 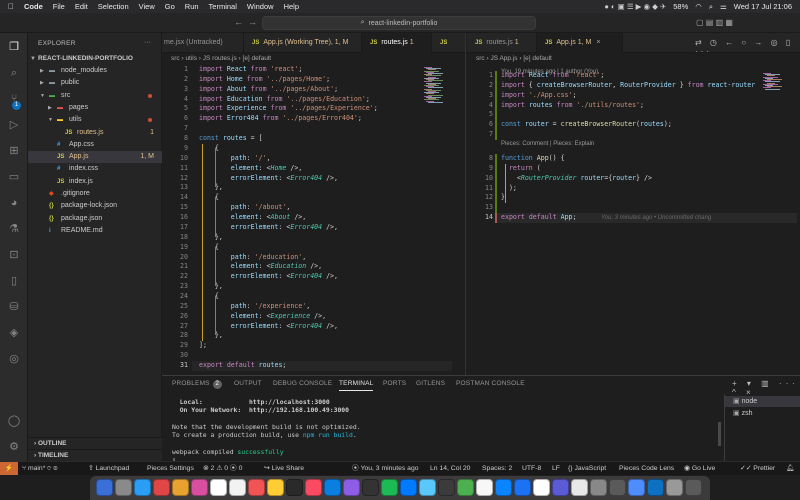 I want to click on tree-item-src: ▼ ▬ src, so click(x=95, y=96).